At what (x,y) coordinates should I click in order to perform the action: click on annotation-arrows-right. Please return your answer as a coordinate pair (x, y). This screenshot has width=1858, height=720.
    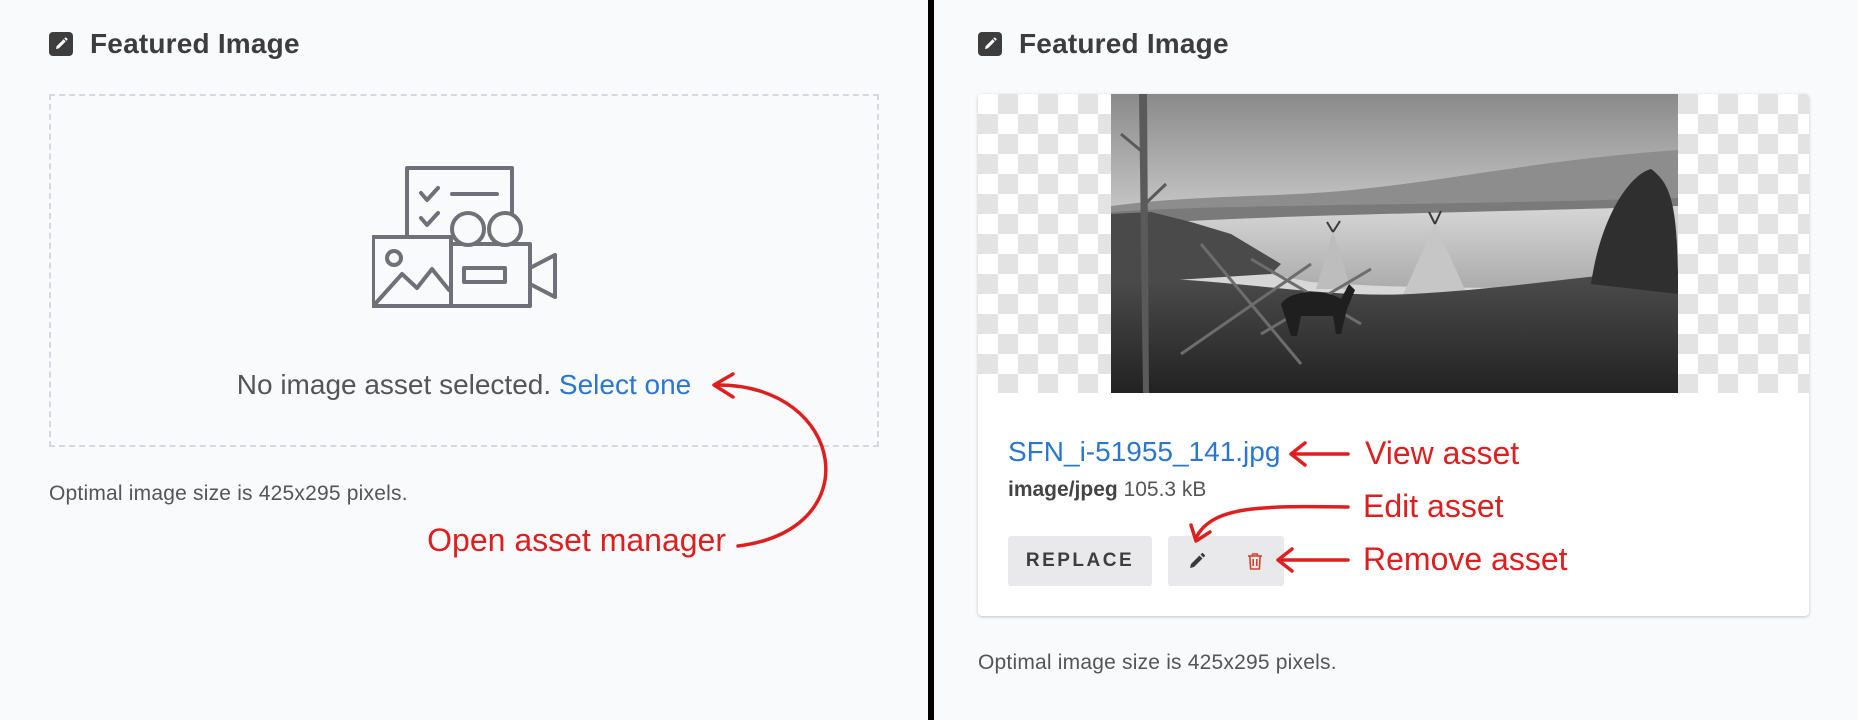
    Looking at the image, I should click on (1269, 507).